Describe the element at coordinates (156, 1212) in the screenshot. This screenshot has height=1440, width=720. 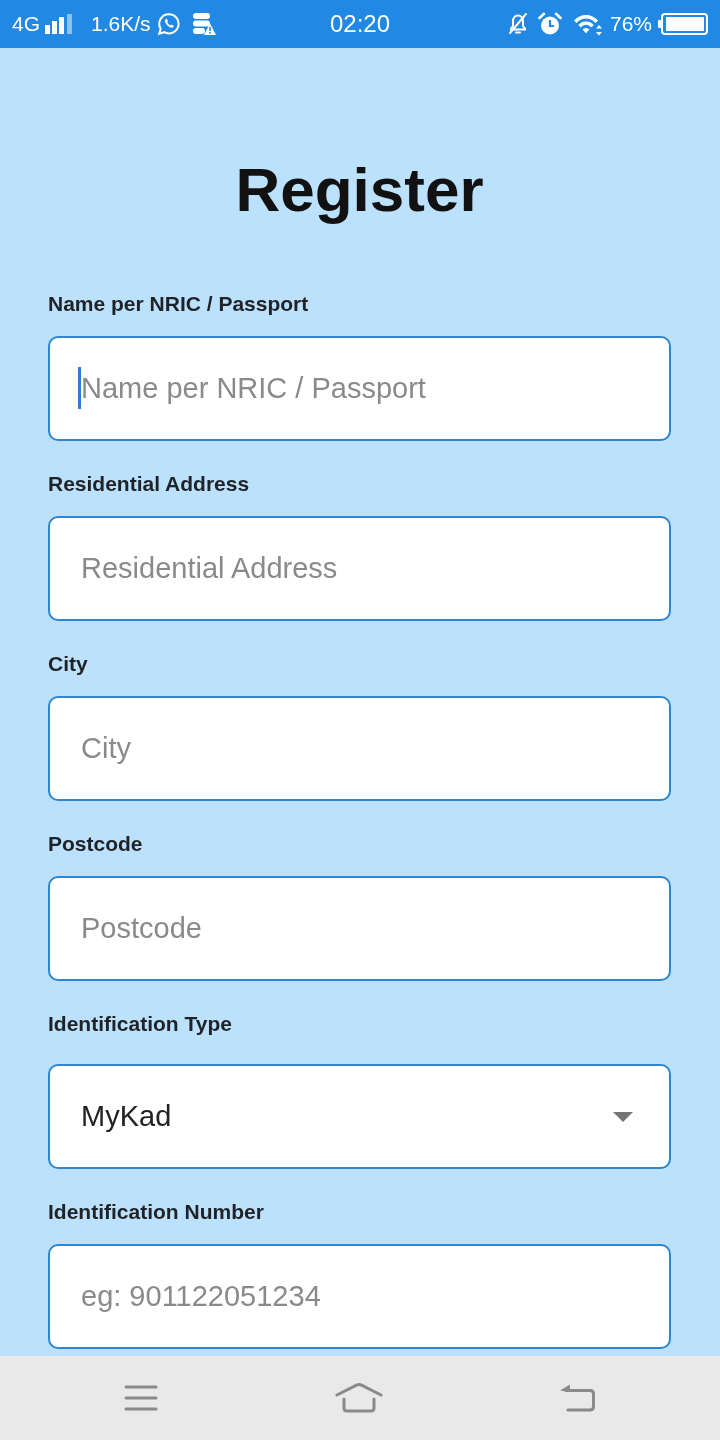
I see `field-label: Identification Number` at that location.